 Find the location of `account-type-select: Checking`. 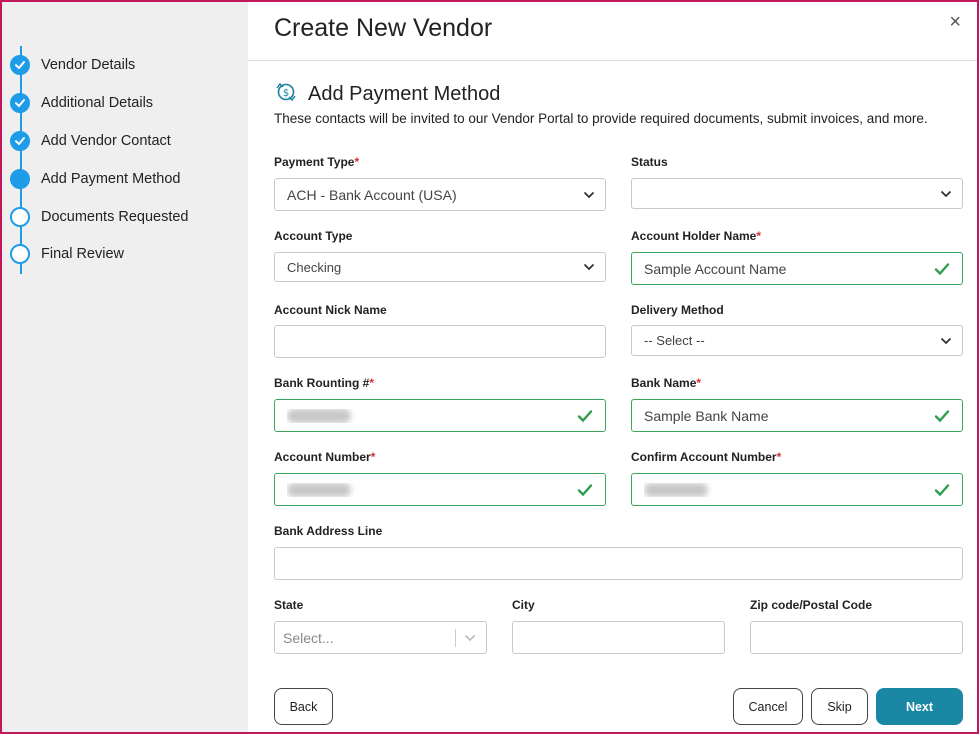

account-type-select: Checking is located at coordinates (440, 267).